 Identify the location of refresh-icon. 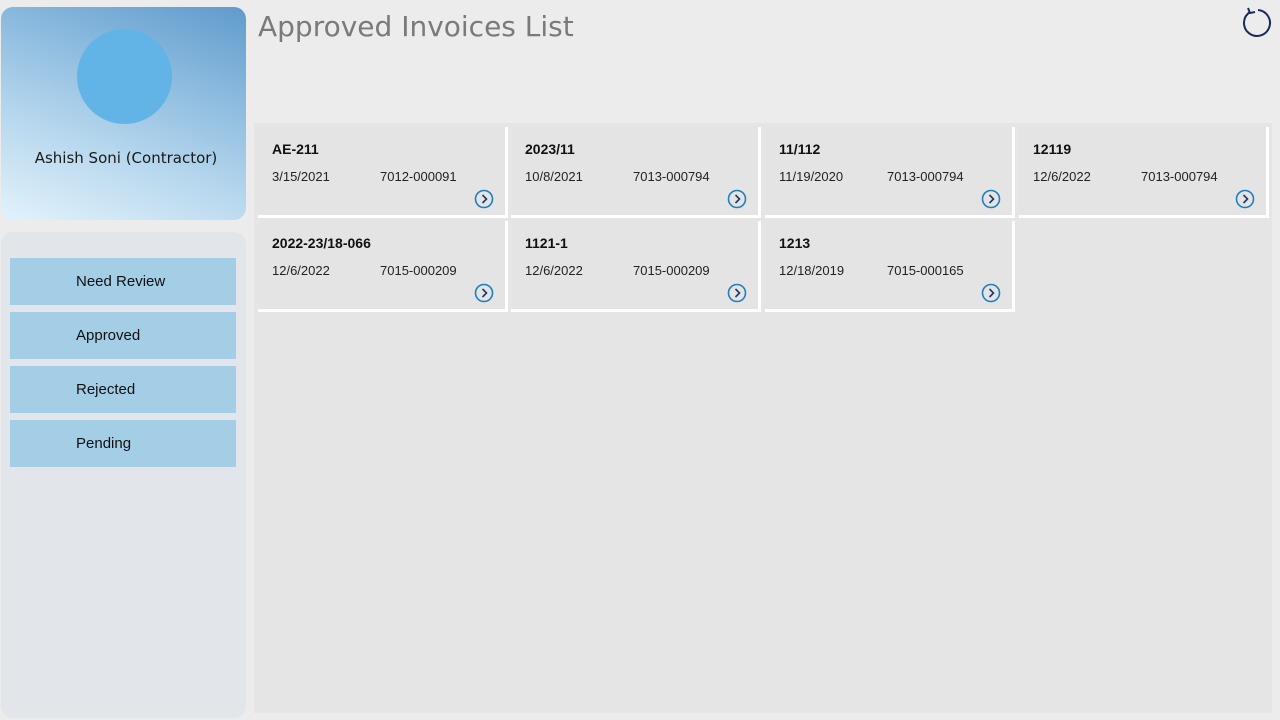
(1258, 24).